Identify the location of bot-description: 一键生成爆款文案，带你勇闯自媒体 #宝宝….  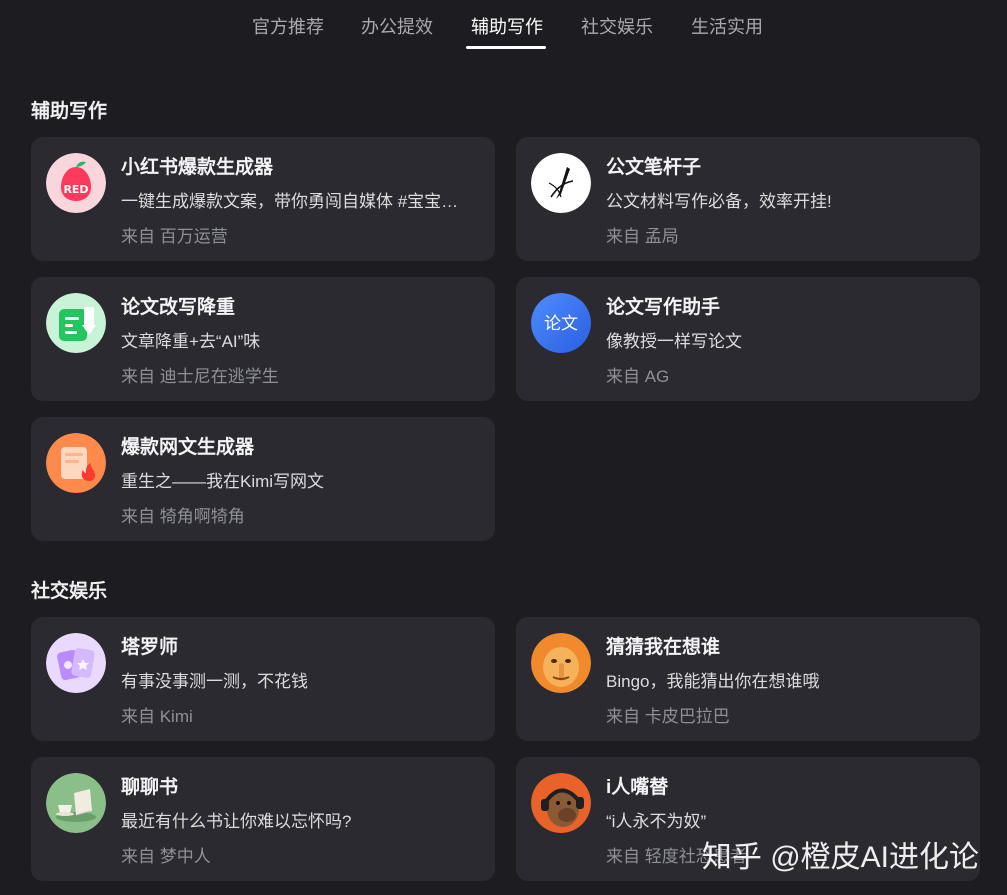
(290, 201).